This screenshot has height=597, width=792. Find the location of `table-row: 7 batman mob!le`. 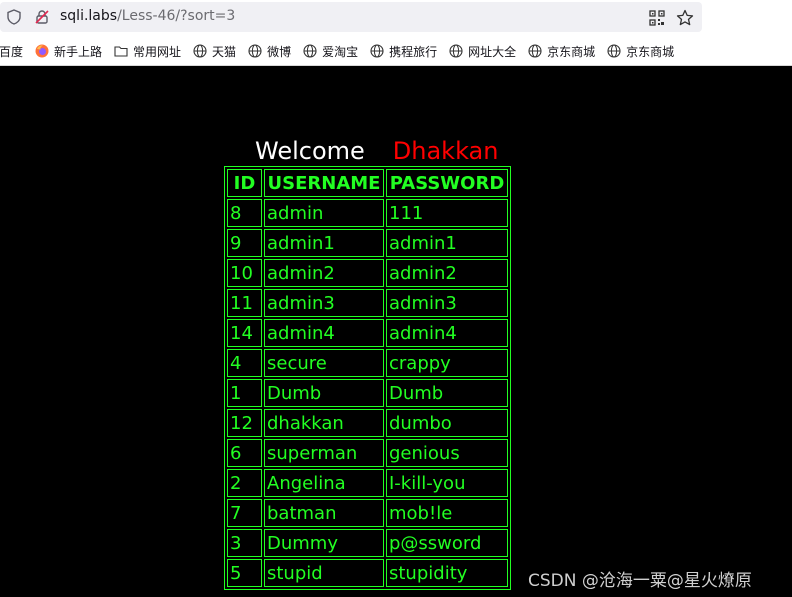

table-row: 7 batman mob!le is located at coordinates (367, 513).